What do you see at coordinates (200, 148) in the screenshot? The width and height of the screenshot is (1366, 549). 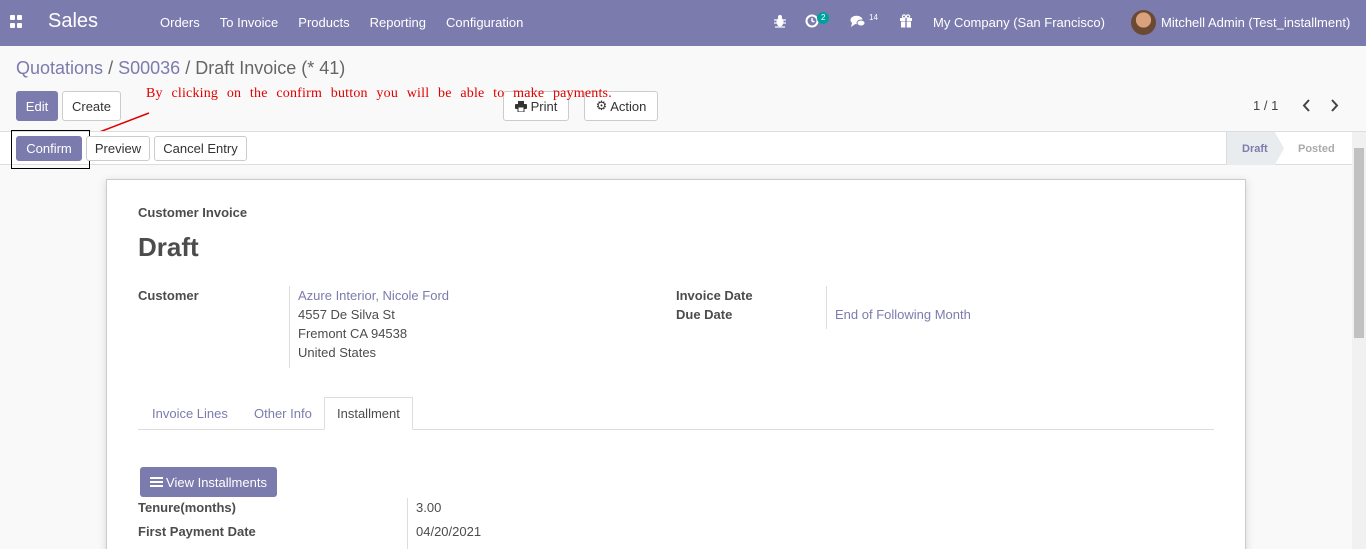 I see `cancel-entry-button: Cancel Entry` at bounding box center [200, 148].